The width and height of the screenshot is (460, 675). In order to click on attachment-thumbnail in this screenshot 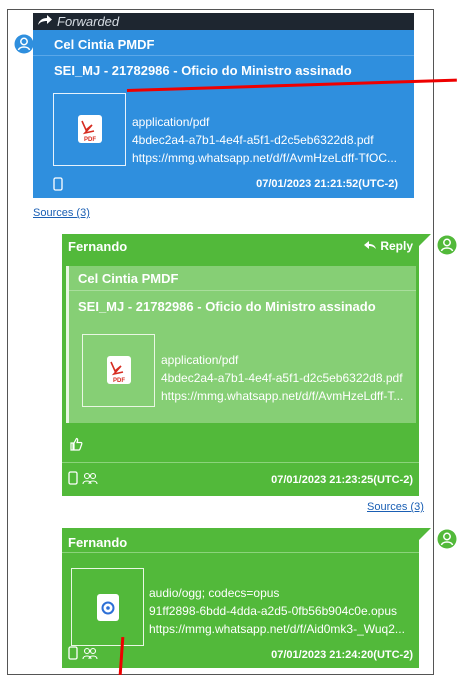, I will do `click(107, 607)`.